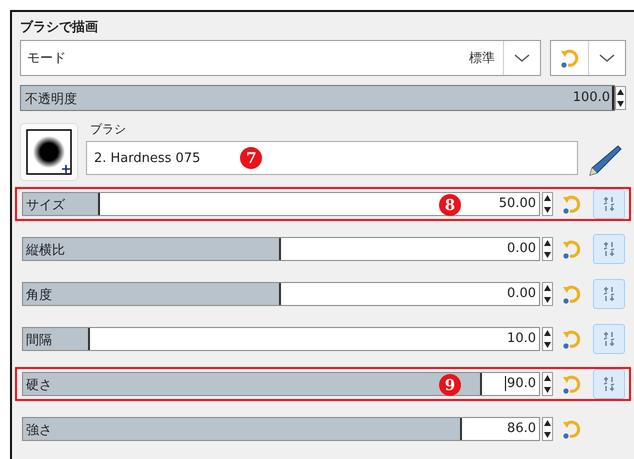 The width and height of the screenshot is (634, 459). I want to click on slider-value: 10.0, so click(521, 338).